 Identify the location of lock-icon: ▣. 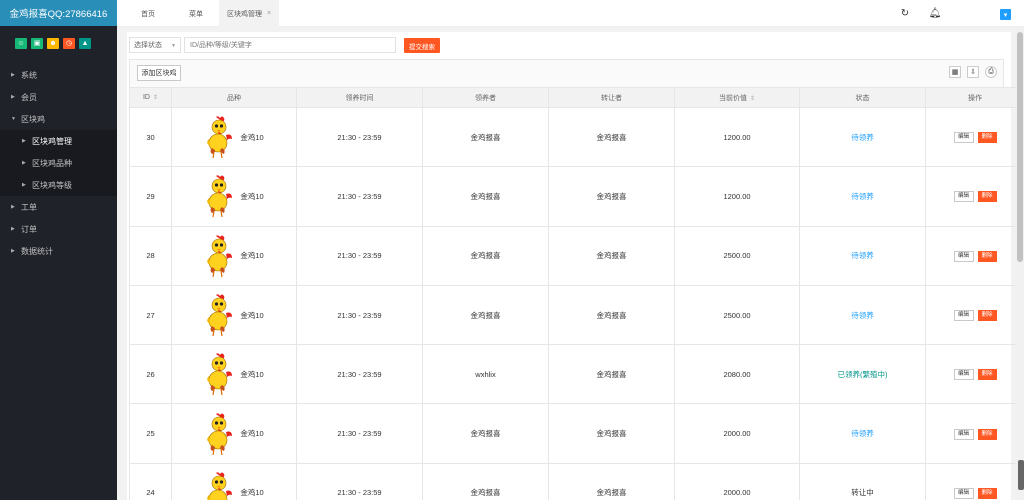
(37, 43).